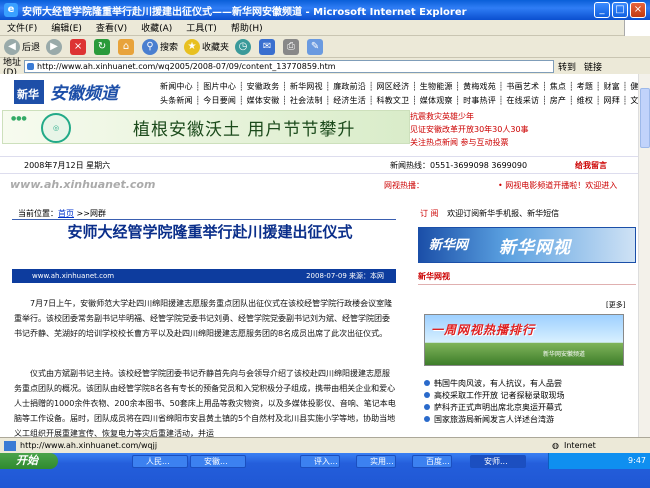  I want to click on breadcrumb: 当前位置：首页 >>网群, so click(62, 213).